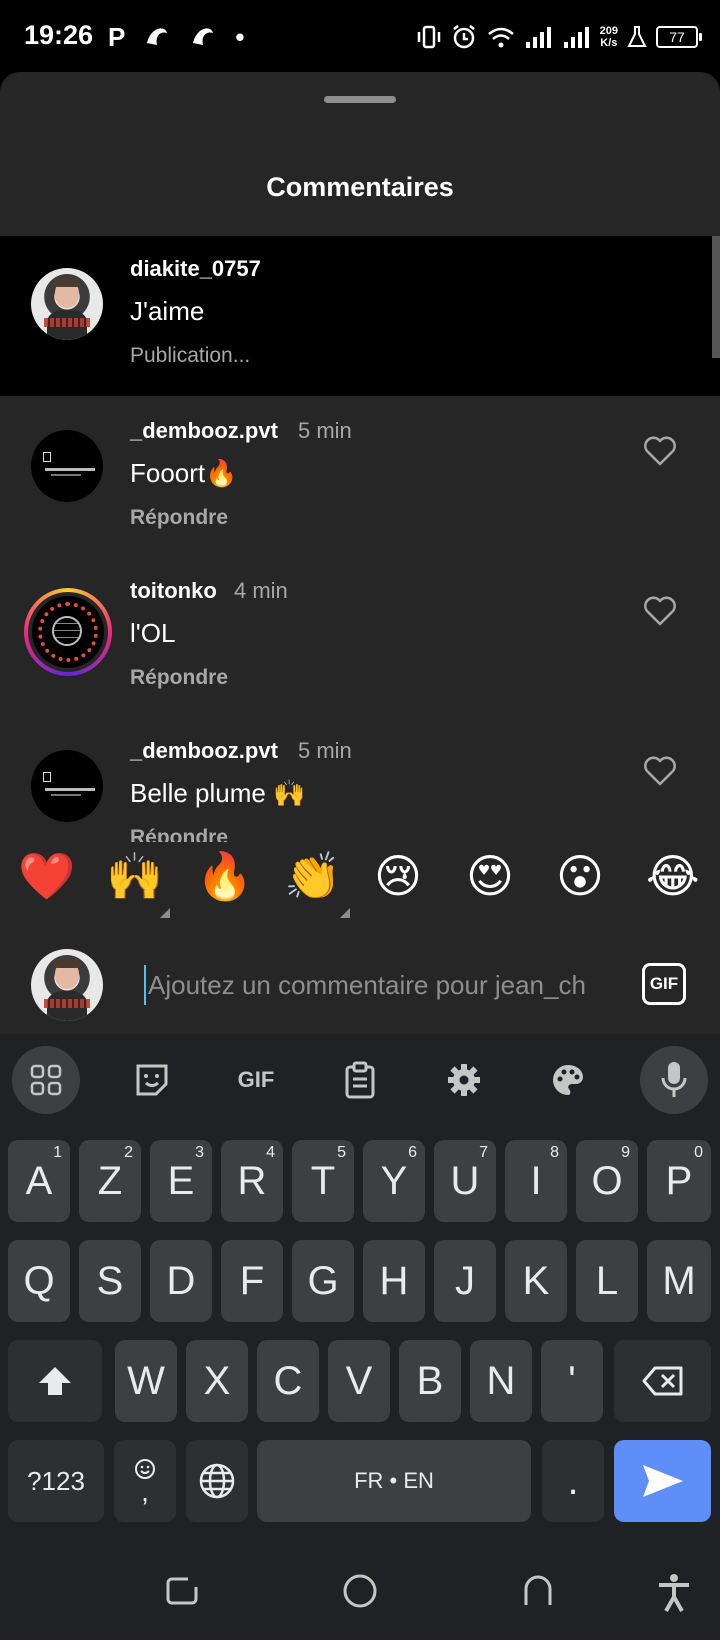 The height and width of the screenshot is (1640, 720). What do you see at coordinates (39, 1181) in the screenshot?
I see `key-a: A1` at bounding box center [39, 1181].